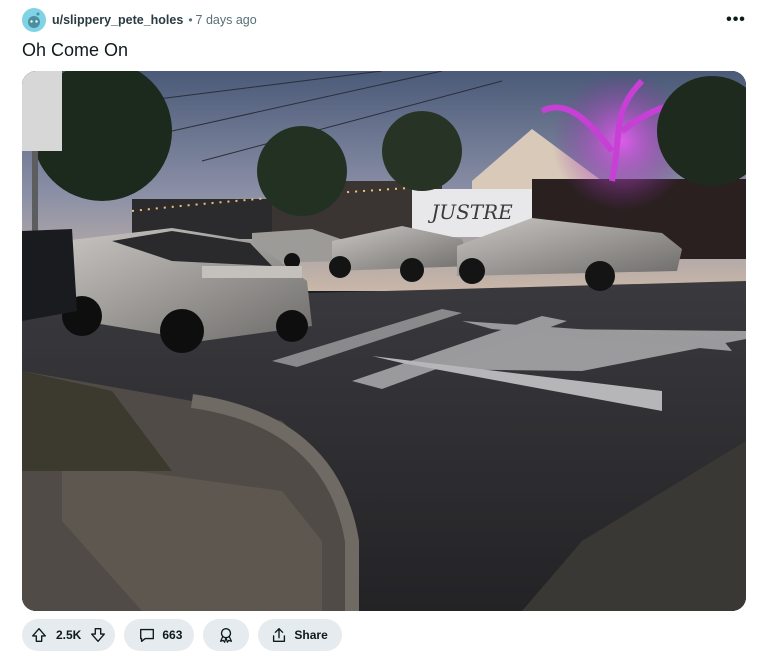  I want to click on comment-count: 663, so click(172, 635).